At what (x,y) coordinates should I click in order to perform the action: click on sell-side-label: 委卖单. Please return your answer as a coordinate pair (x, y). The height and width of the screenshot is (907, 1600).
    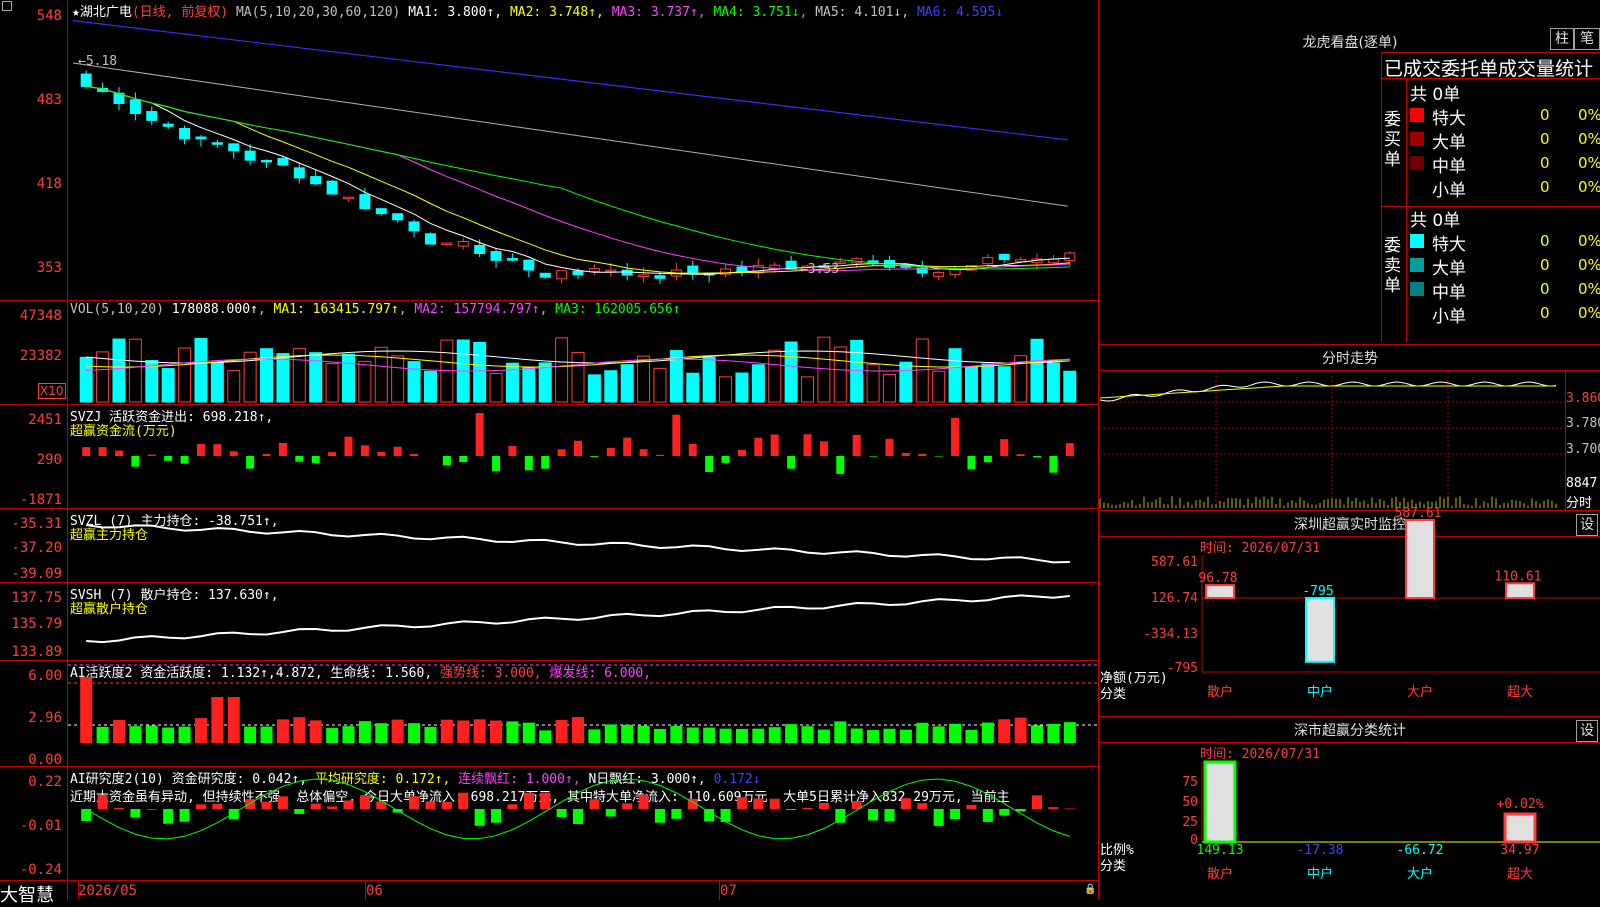
    Looking at the image, I should click on (1394, 266).